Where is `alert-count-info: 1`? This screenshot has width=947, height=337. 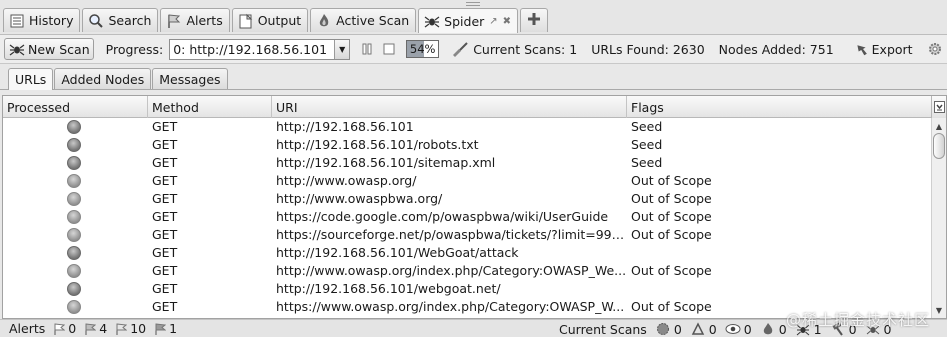 alert-count-info: 1 is located at coordinates (165, 328).